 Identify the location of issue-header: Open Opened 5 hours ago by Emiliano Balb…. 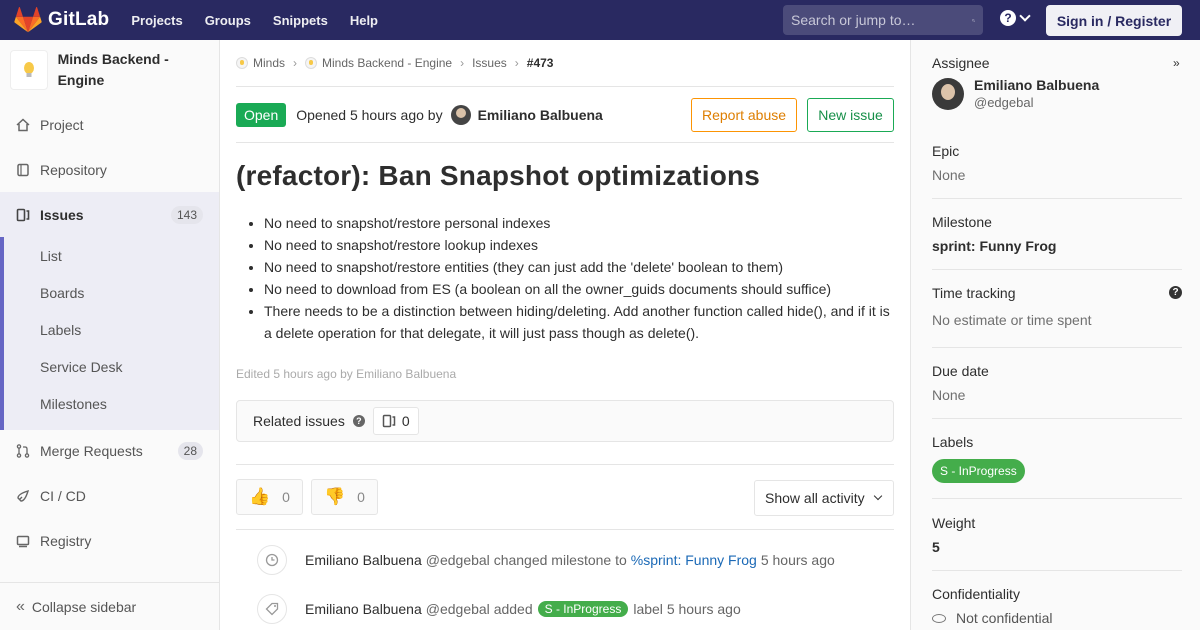
(565, 115).